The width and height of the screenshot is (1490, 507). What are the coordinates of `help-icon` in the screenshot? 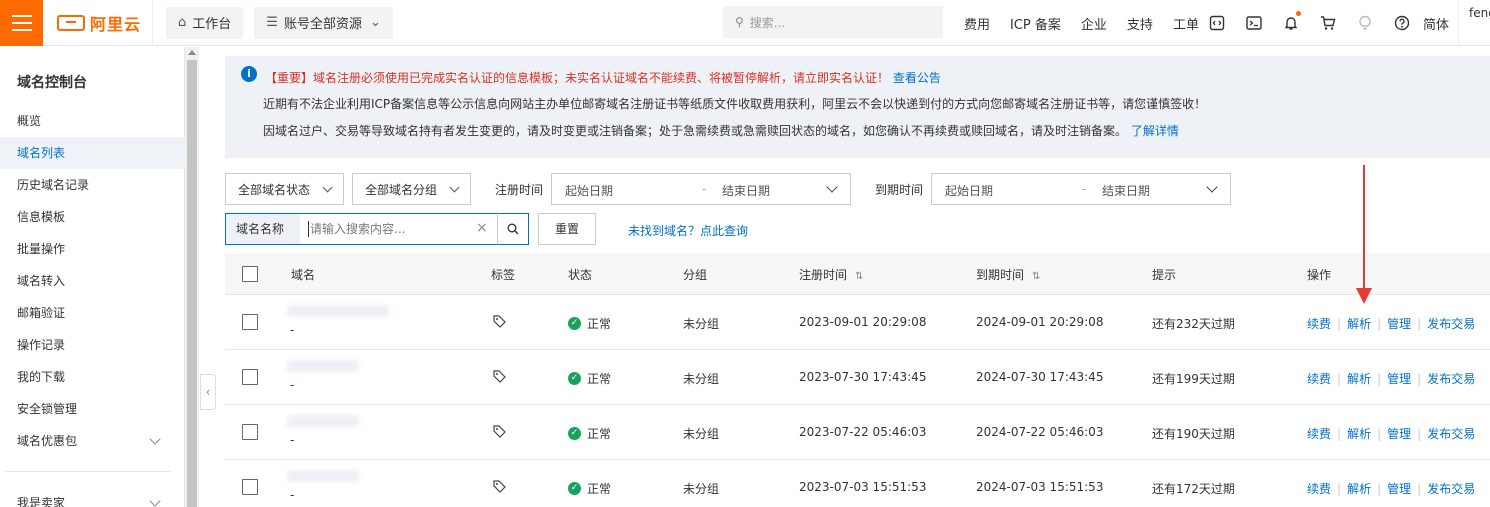 It's located at (1402, 23).